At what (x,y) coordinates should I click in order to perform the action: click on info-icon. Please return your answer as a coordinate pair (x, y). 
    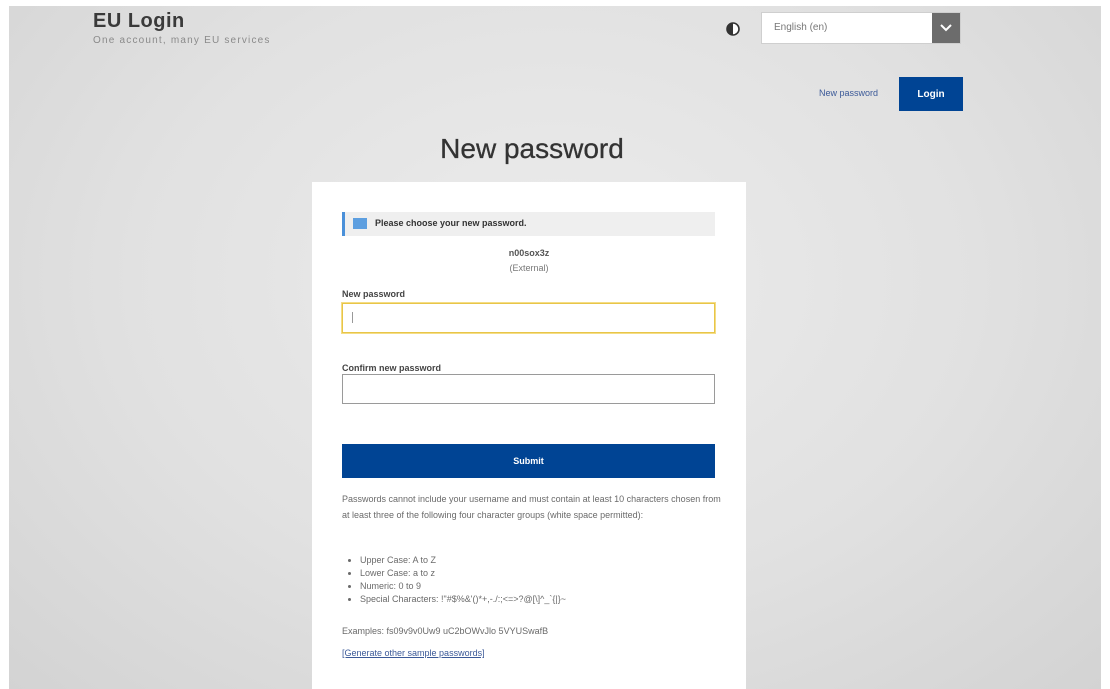
    Looking at the image, I should click on (360, 223).